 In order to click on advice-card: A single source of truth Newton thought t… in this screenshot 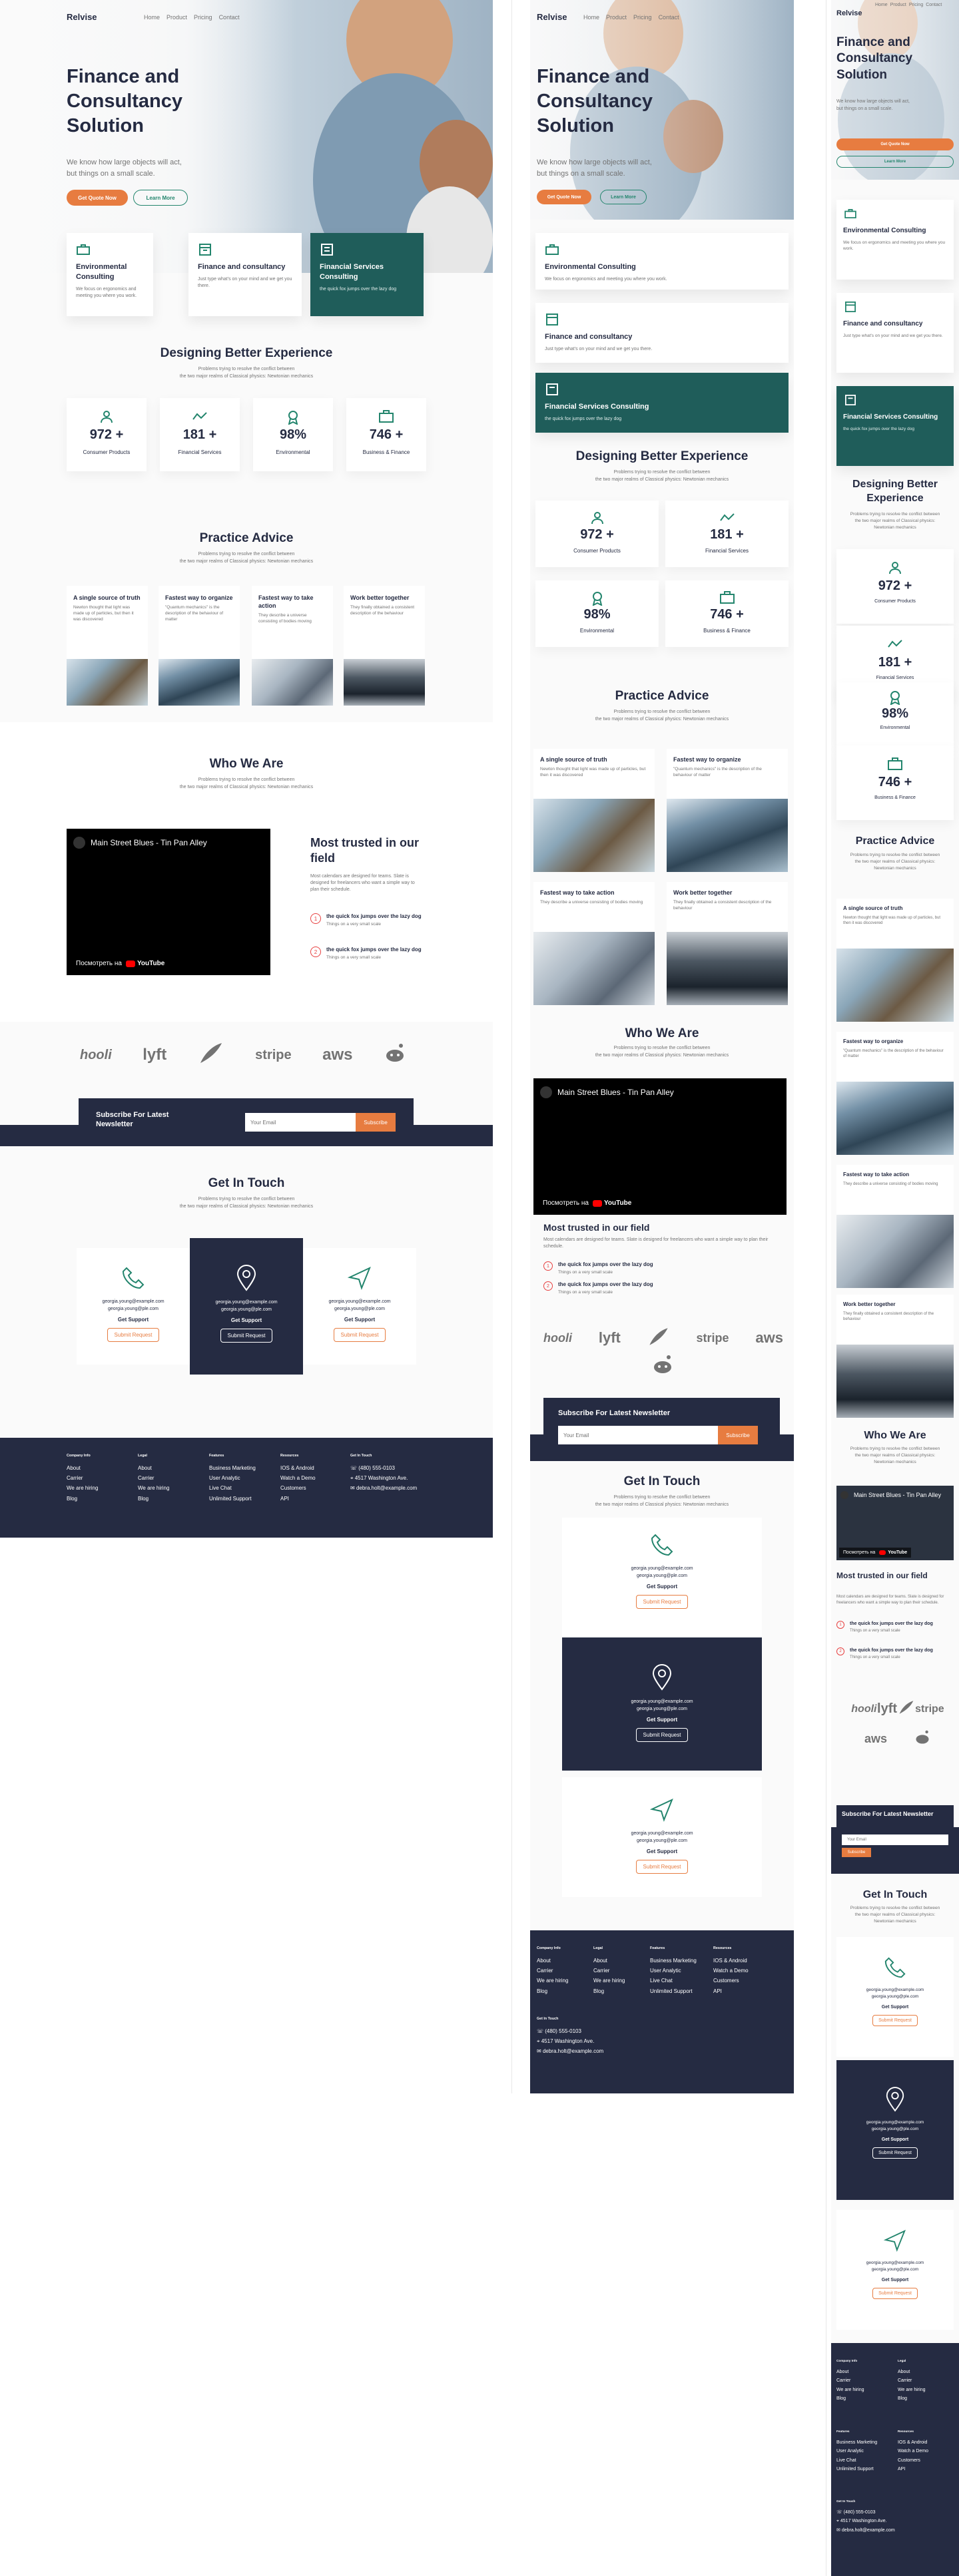, I will do `click(107, 646)`.